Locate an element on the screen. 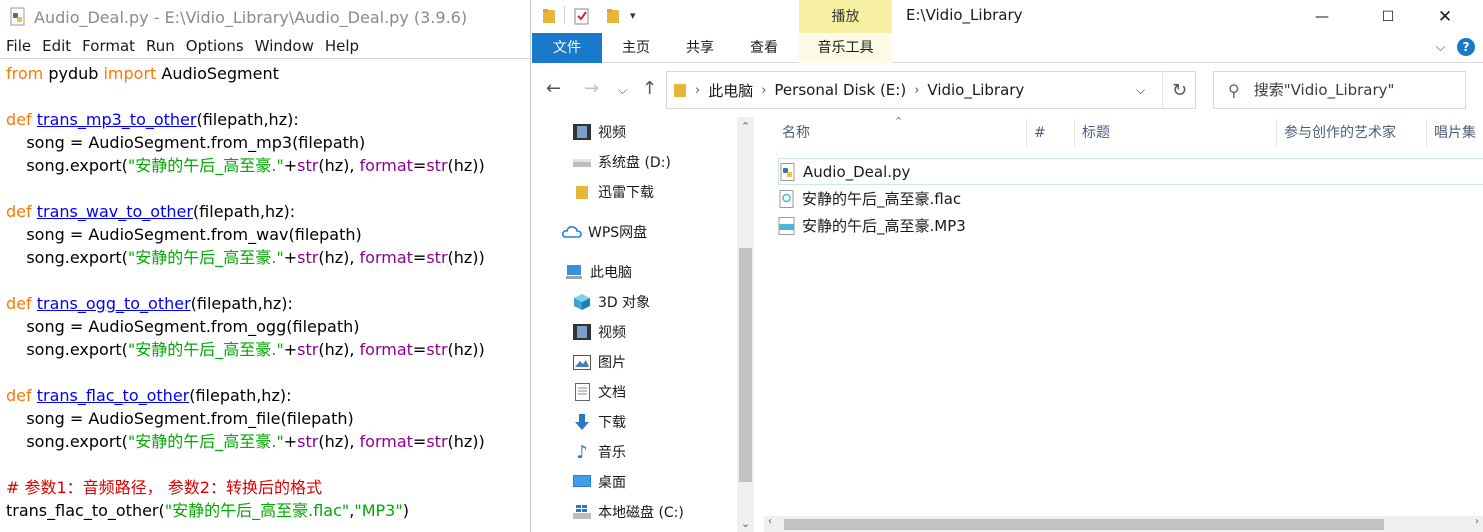 The height and width of the screenshot is (532, 1483). nav-item-xunlei: 迅雷下载 is located at coordinates (613, 192).